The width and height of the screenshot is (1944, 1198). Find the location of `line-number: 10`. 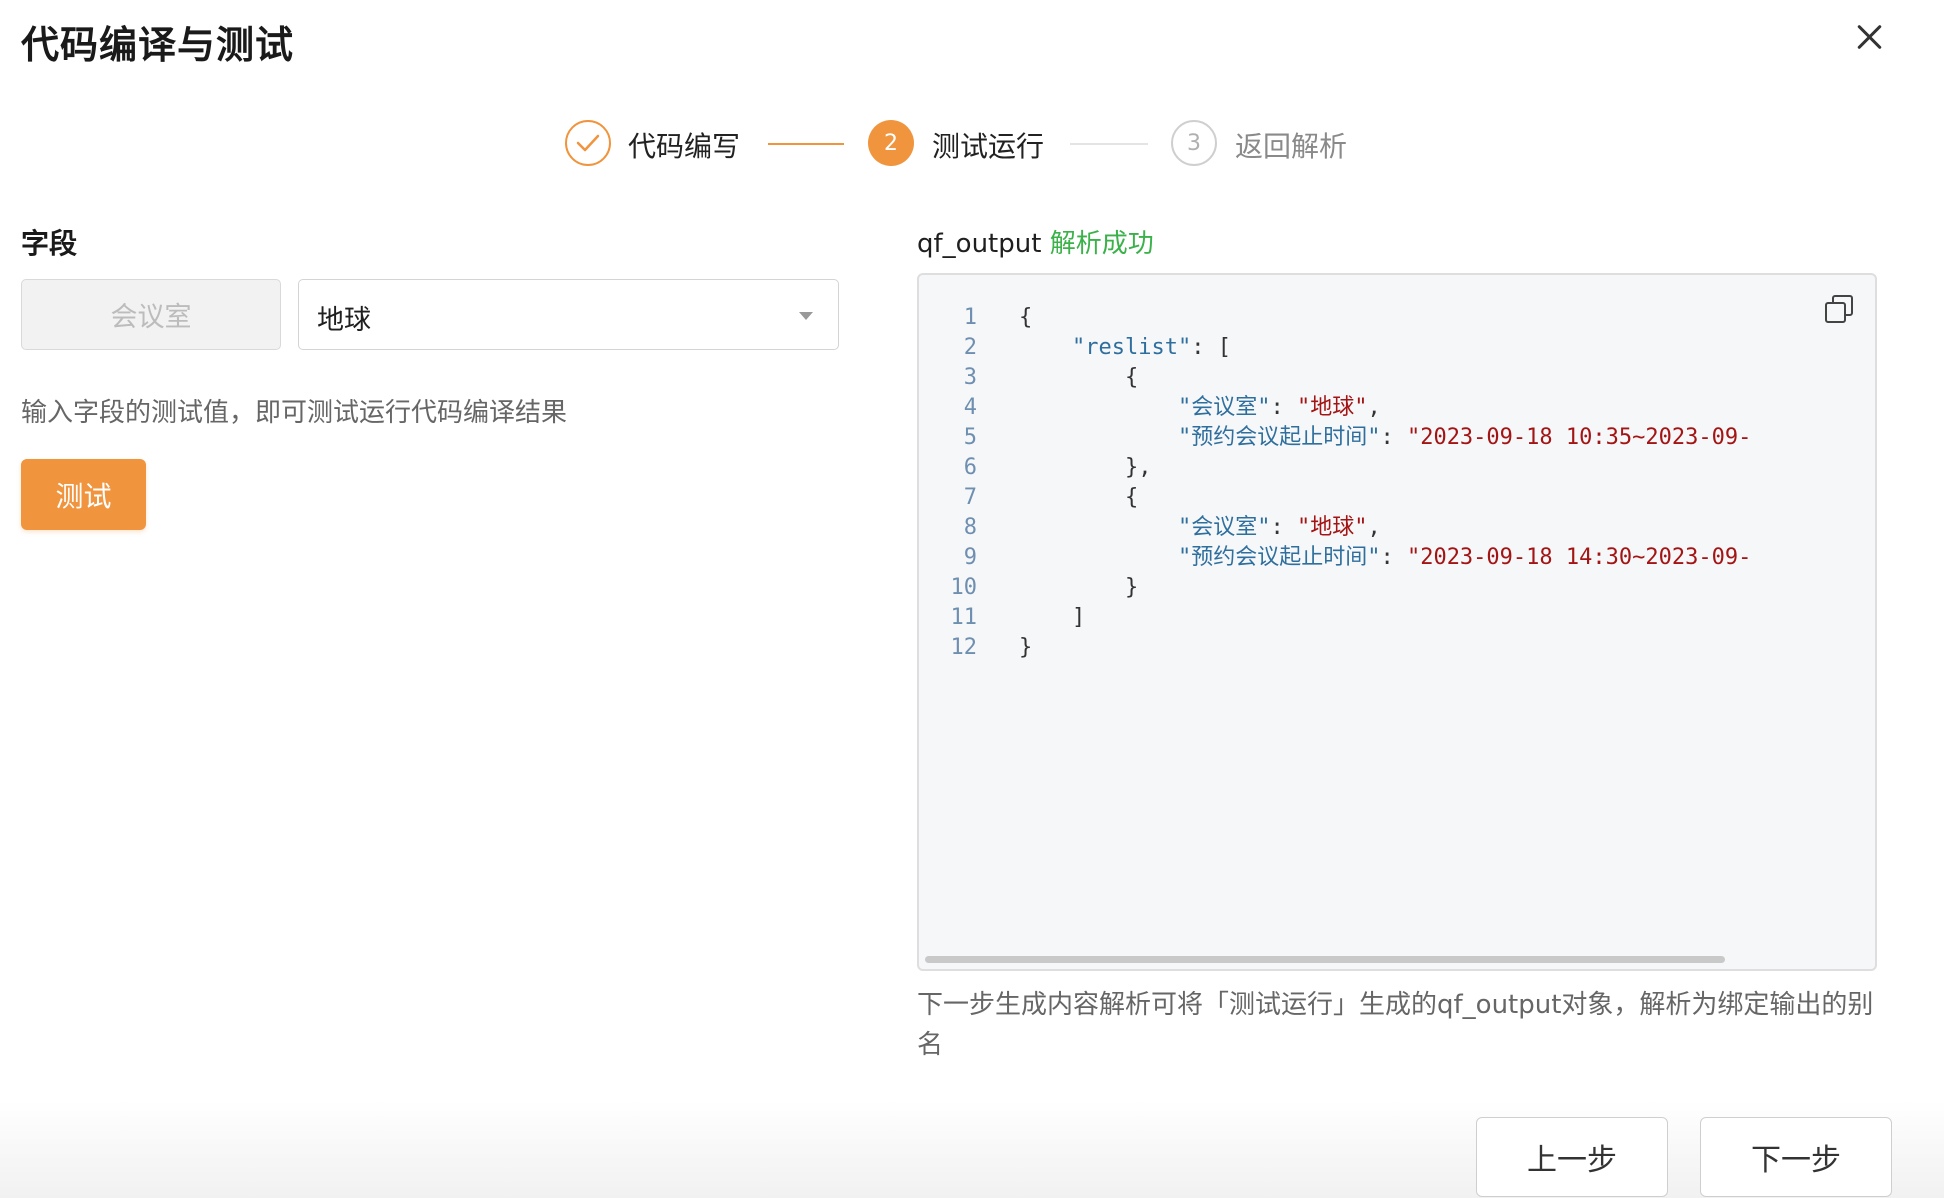

line-number: 10 is located at coordinates (964, 587).